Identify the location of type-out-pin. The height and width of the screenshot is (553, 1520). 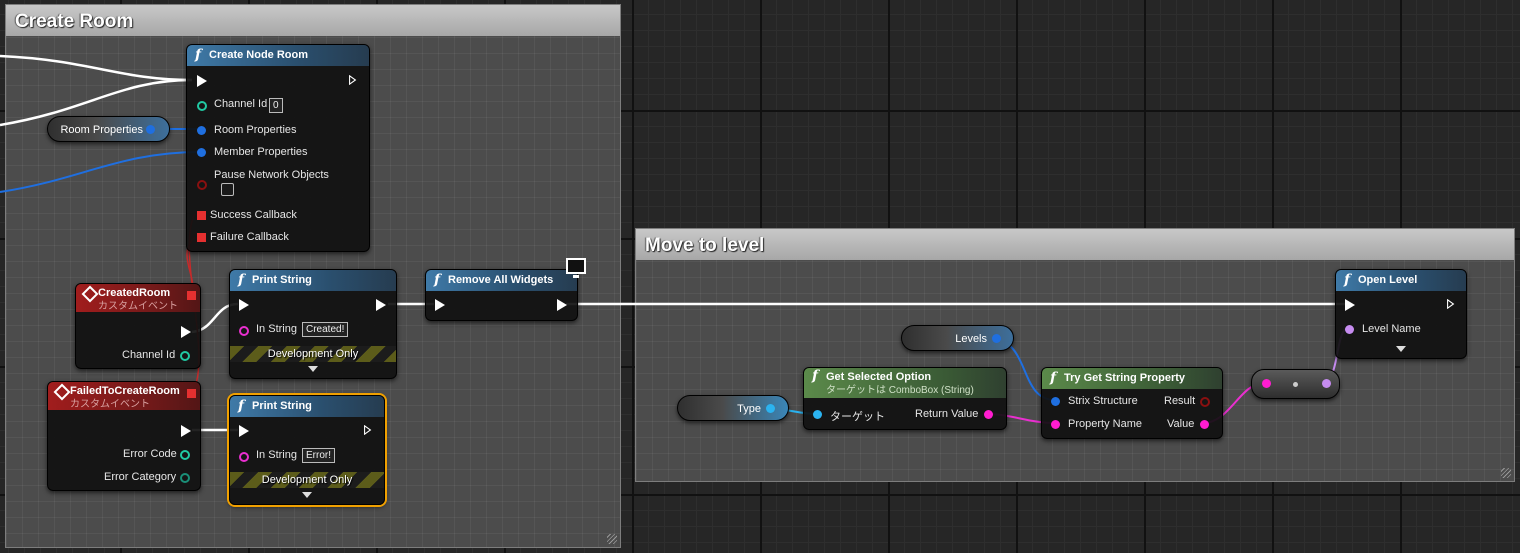
(770, 408).